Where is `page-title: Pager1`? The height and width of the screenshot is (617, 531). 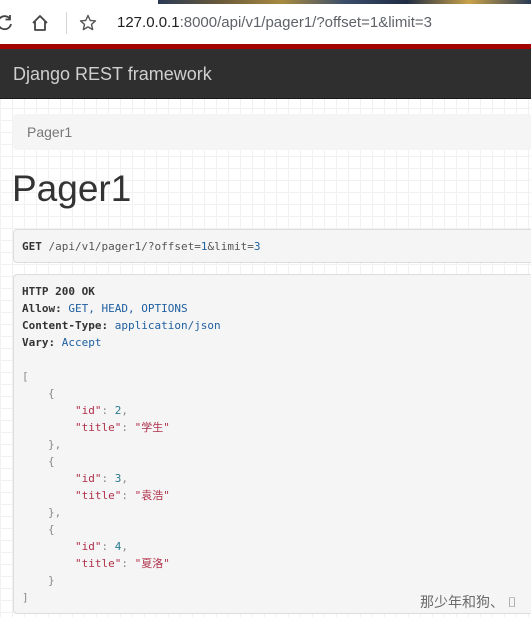 page-title: Pager1 is located at coordinates (72, 188).